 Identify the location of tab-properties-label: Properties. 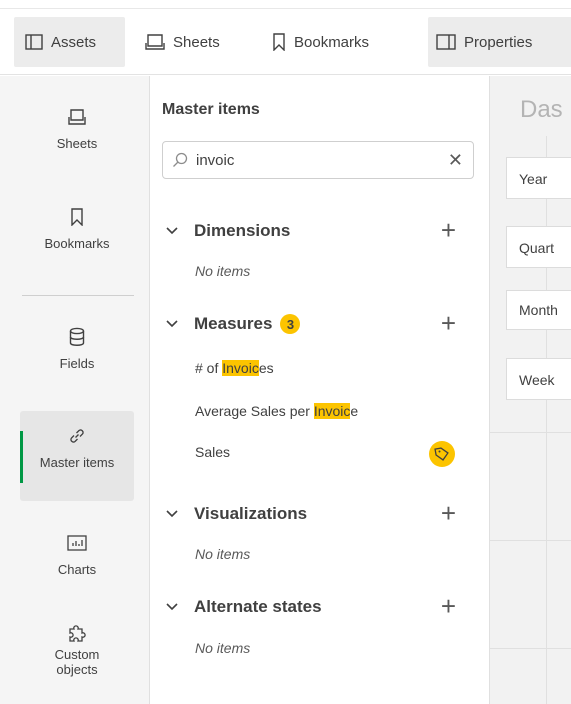
(498, 42).